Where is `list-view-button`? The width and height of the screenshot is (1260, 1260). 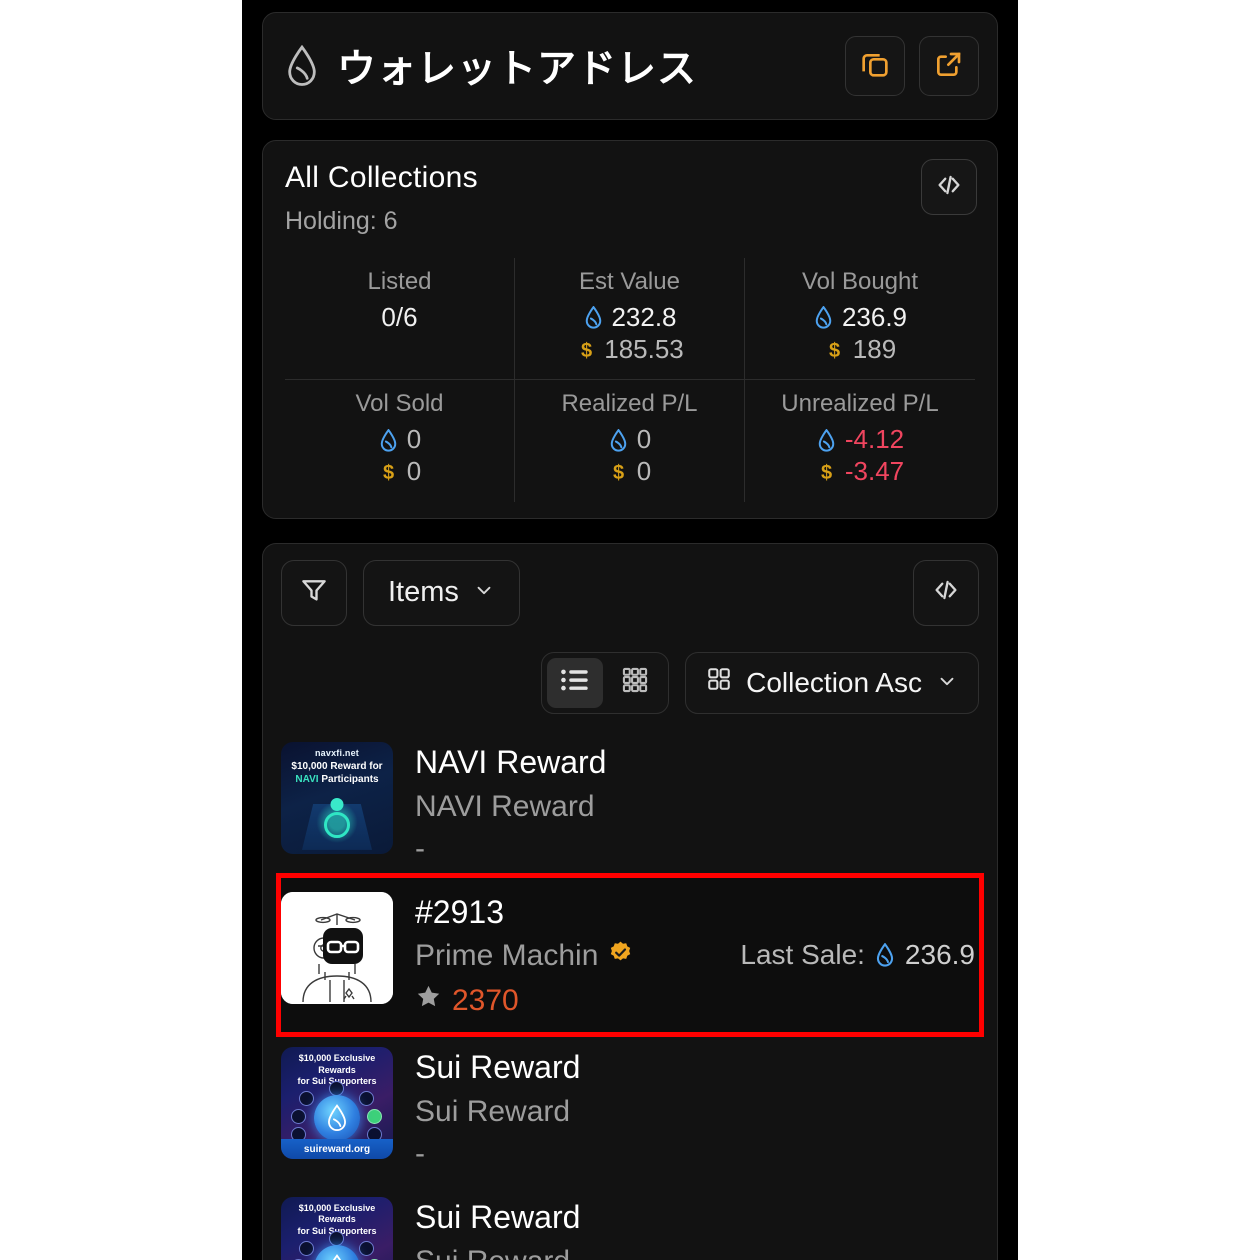
list-view-button is located at coordinates (575, 682).